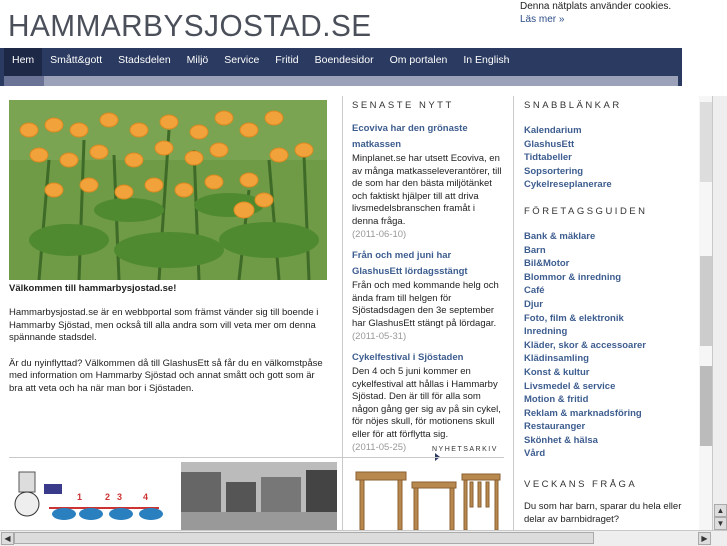  Describe the element at coordinates (596, 6) in the screenshot. I see `cookie-text: Denna nätplats använder cookies.` at that location.